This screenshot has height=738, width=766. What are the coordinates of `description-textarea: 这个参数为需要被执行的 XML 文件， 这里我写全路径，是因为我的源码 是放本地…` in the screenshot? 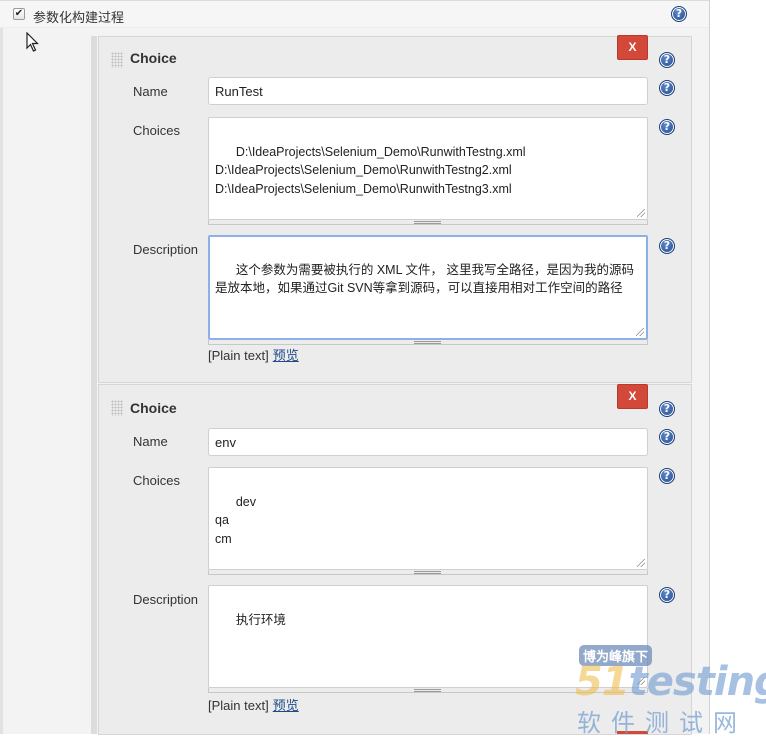 It's located at (428, 287).